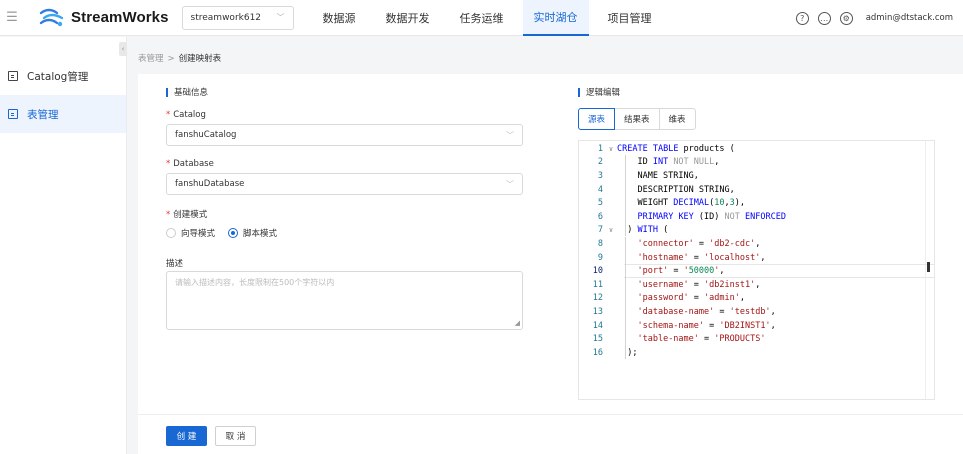  Describe the element at coordinates (120, 17) in the screenshot. I see `app-name: StreamWorks` at that location.